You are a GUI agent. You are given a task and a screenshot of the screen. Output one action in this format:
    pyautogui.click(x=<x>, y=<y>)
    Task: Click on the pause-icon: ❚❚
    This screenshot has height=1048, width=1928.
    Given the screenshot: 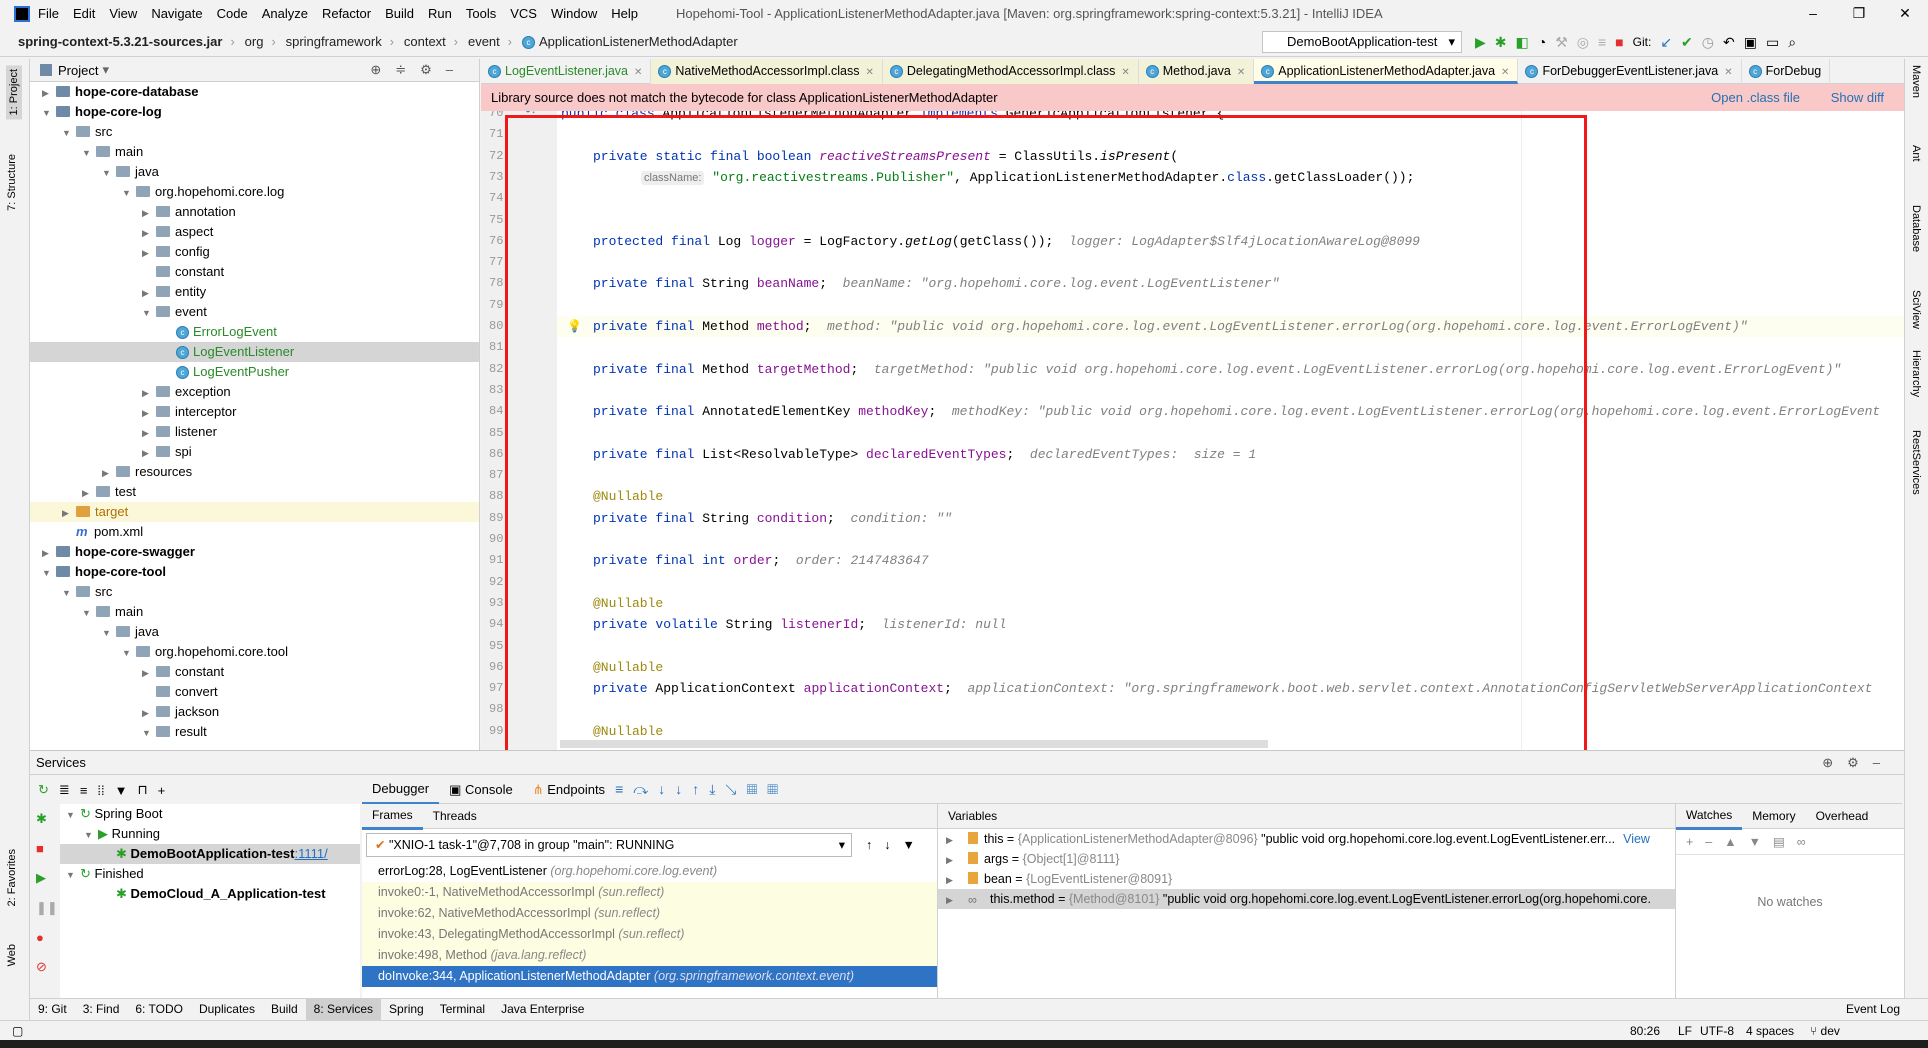 What is the action you would take?
    pyautogui.click(x=47, y=908)
    